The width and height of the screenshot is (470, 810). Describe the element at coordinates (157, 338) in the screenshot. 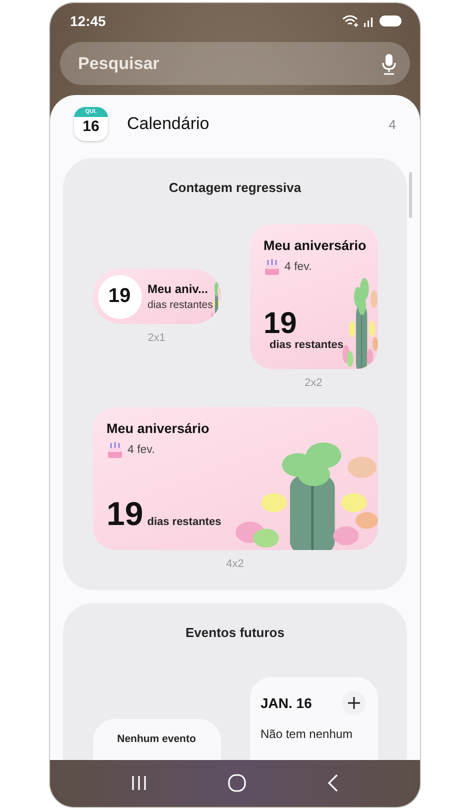

I see `size-label: 2x1` at that location.